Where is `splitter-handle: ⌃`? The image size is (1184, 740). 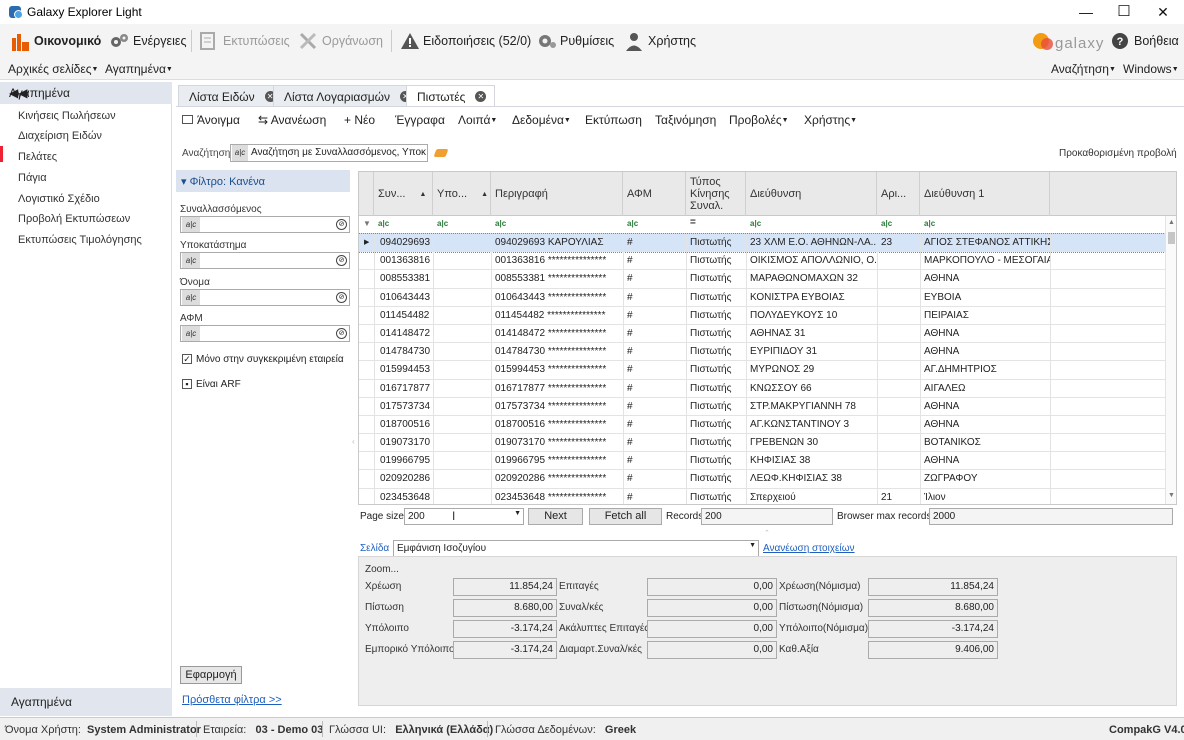
splitter-handle: ⌃ is located at coordinates (767, 533).